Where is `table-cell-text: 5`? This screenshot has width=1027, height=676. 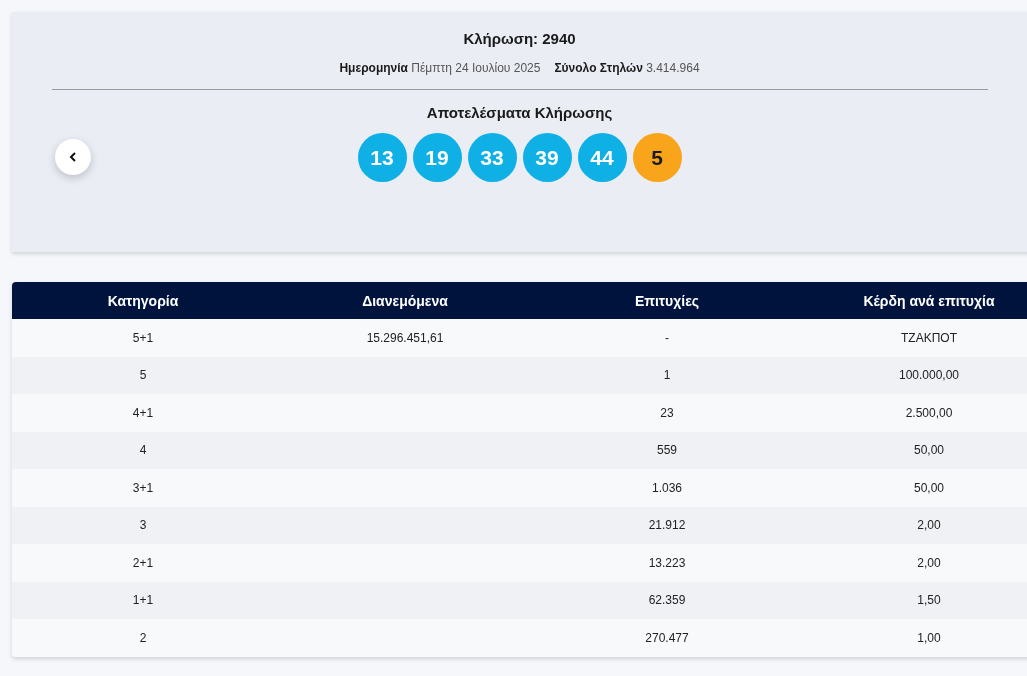 table-cell-text: 5 is located at coordinates (143, 375).